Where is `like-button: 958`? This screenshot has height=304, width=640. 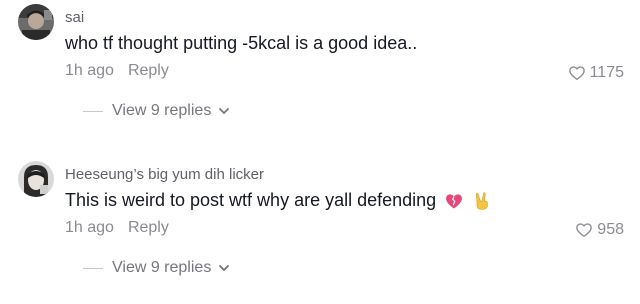
like-button: 958 is located at coordinates (599, 230).